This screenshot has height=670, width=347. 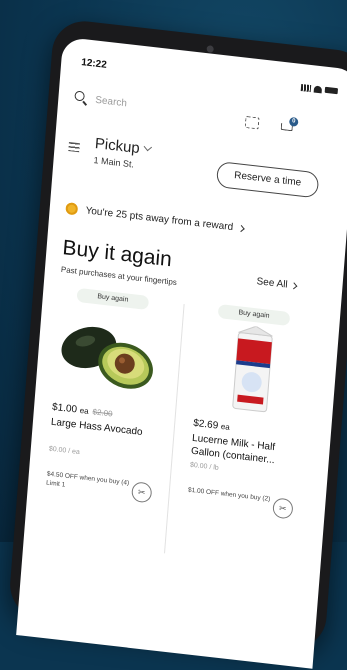 I want to click on product-name: Large Hass Avocado, so click(x=107, y=429).